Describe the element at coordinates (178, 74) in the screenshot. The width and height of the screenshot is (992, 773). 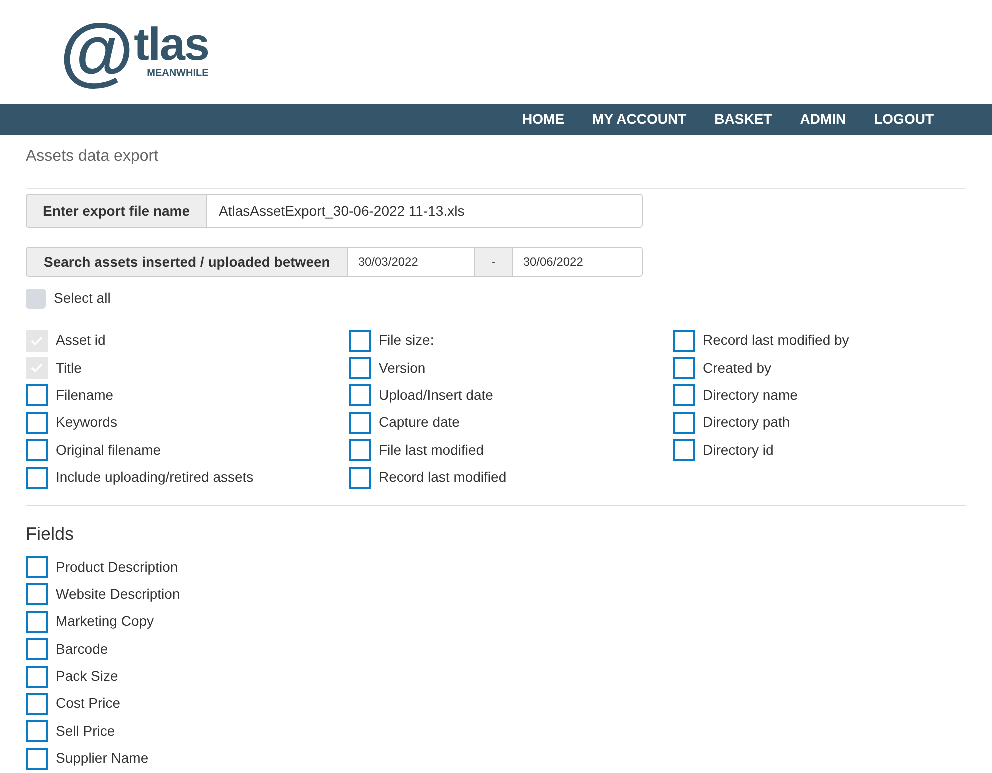
I see `logo-tagline: MEANWHILE` at that location.